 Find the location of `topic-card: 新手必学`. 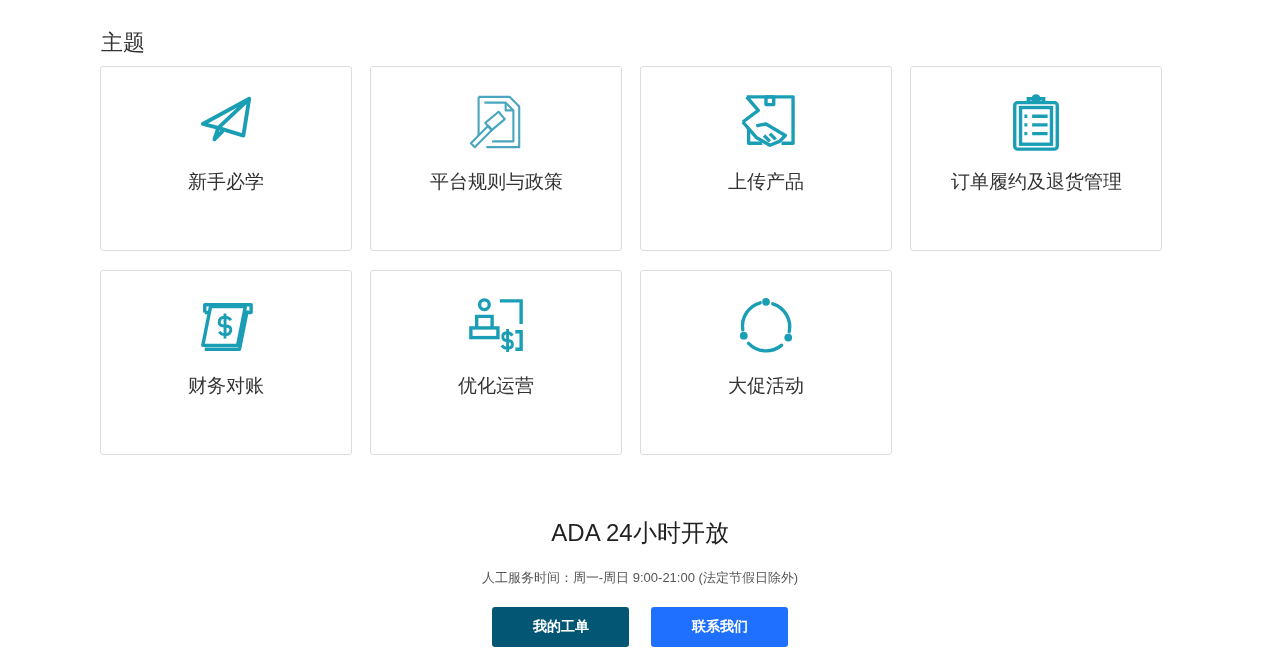

topic-card: 新手必学 is located at coordinates (226, 158).